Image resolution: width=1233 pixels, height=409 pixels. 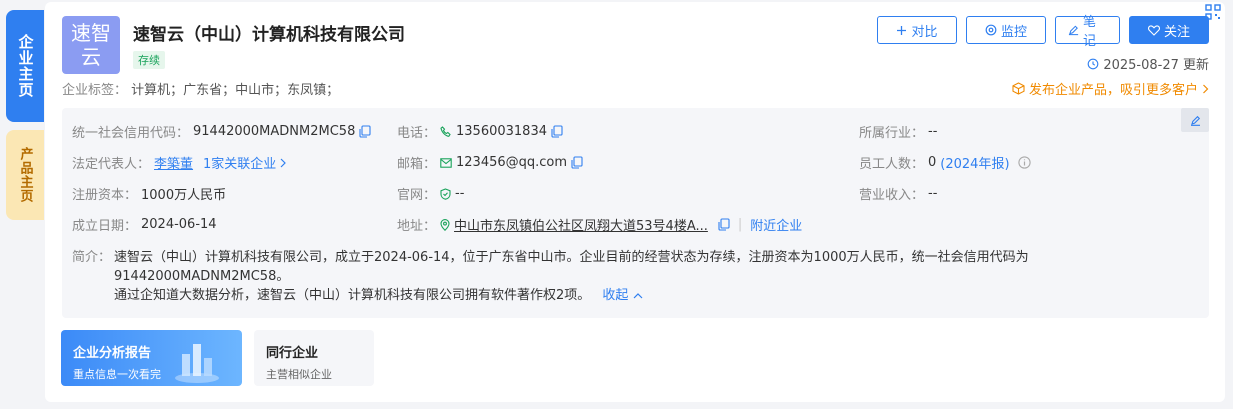 What do you see at coordinates (91, 45) in the screenshot?
I see `company-logo: 速智云` at bounding box center [91, 45].